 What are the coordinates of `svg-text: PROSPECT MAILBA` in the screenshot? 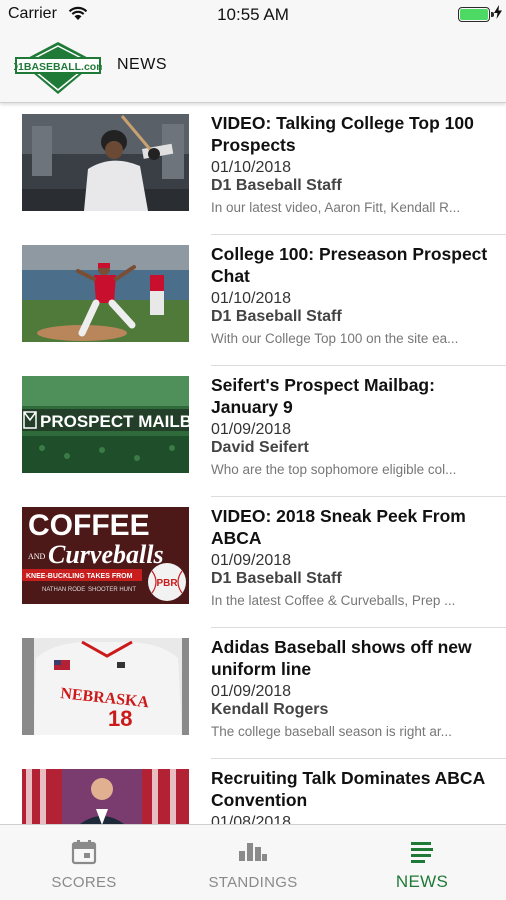 It's located at (114, 421).